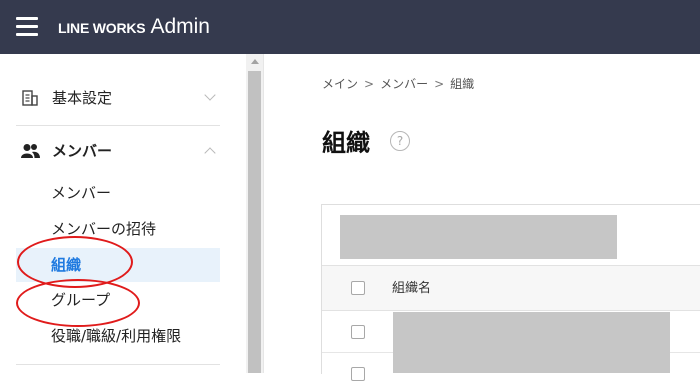  Describe the element at coordinates (255, 61) in the screenshot. I see `scroll-up-arrow-icon` at that location.